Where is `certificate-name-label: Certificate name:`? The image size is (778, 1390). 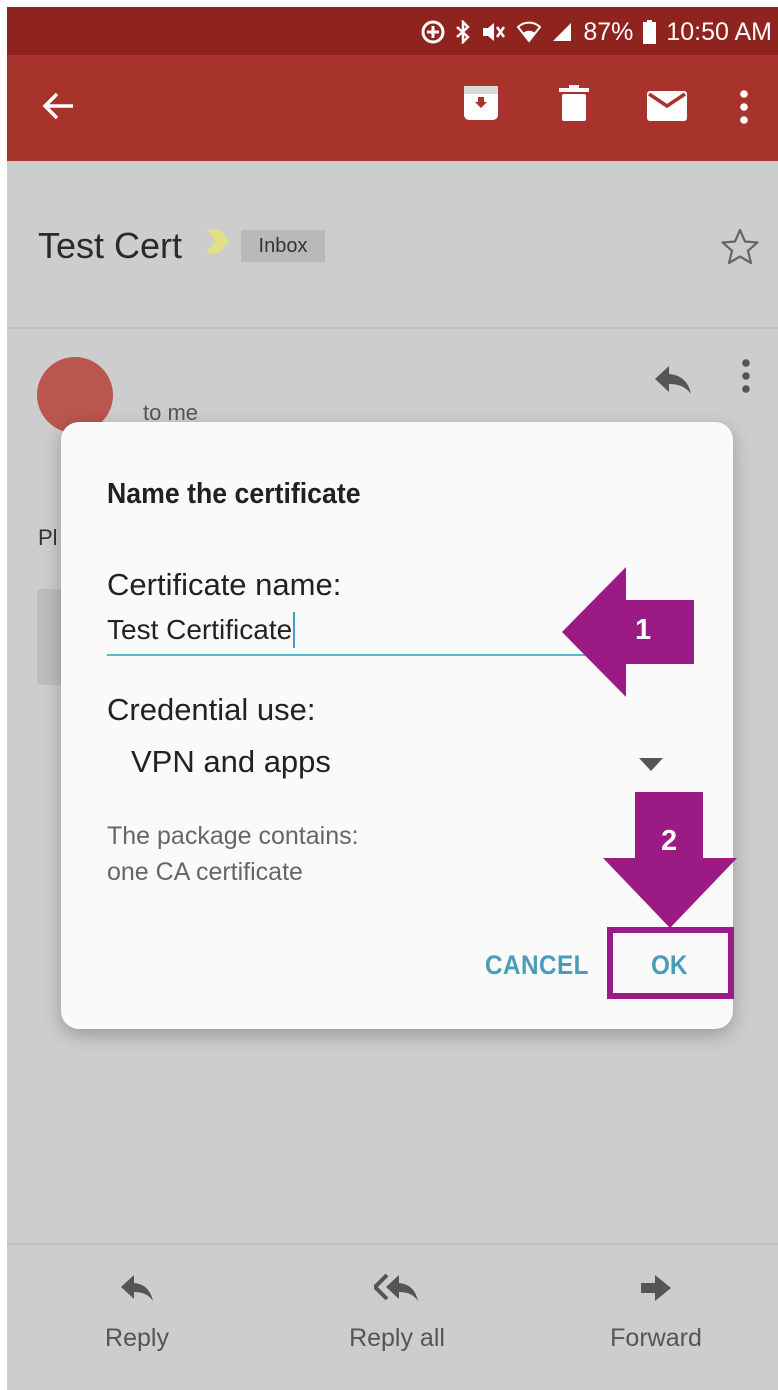
certificate-name-label: Certificate name: is located at coordinates (224, 584).